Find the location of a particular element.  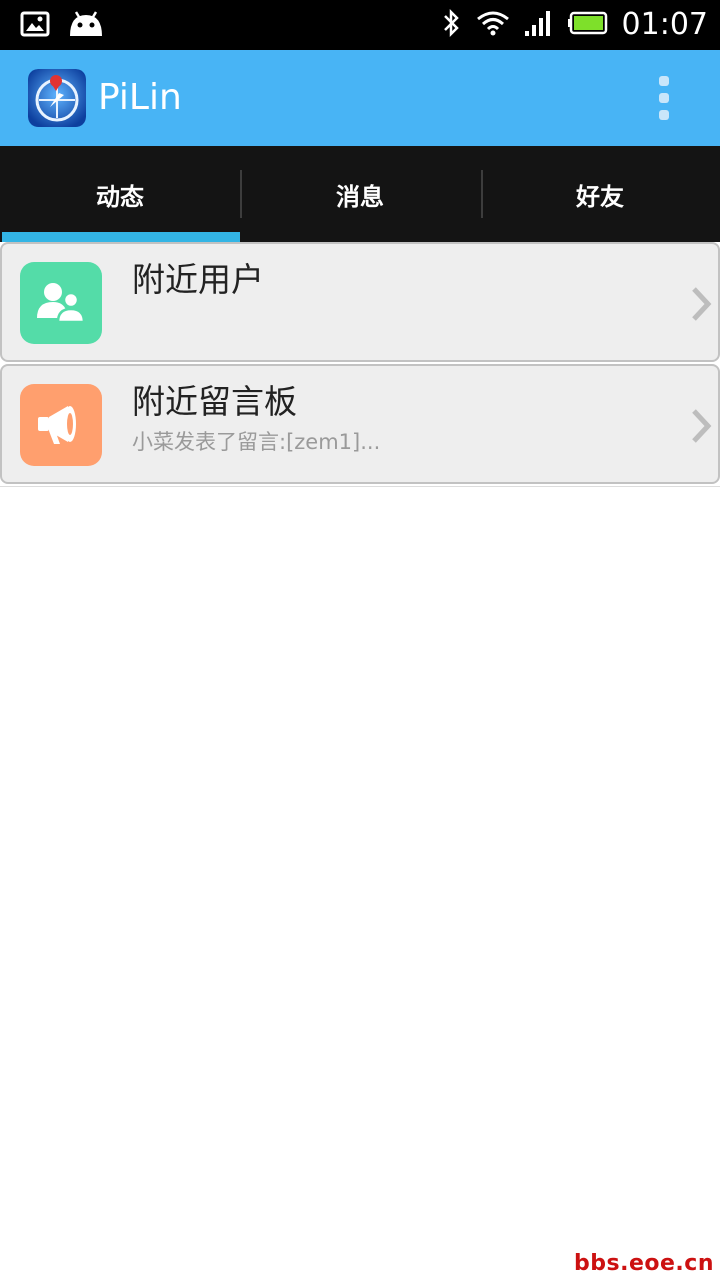

battery-icon is located at coordinates (587, 25).